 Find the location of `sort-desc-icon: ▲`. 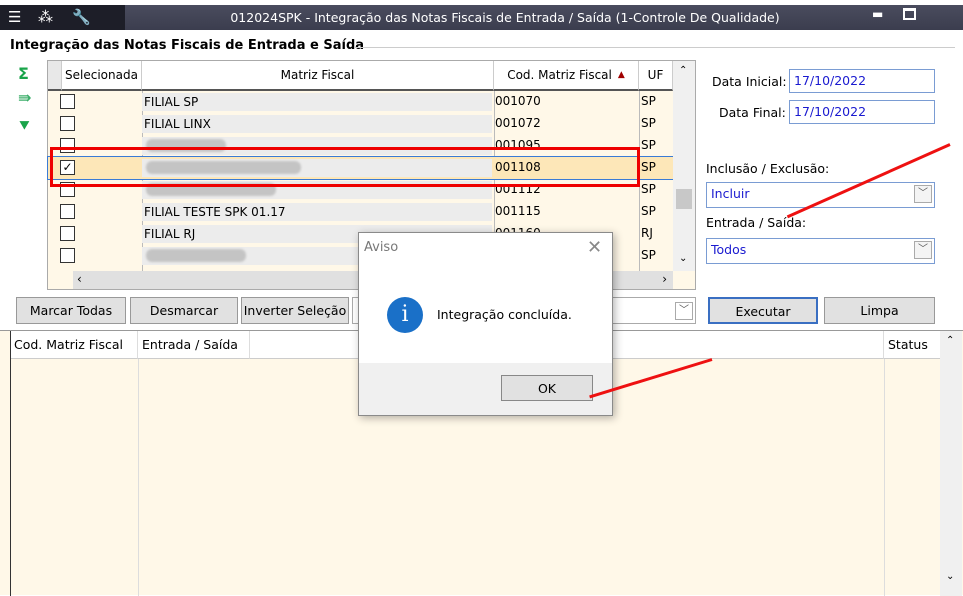

sort-desc-icon: ▲ is located at coordinates (621, 75).